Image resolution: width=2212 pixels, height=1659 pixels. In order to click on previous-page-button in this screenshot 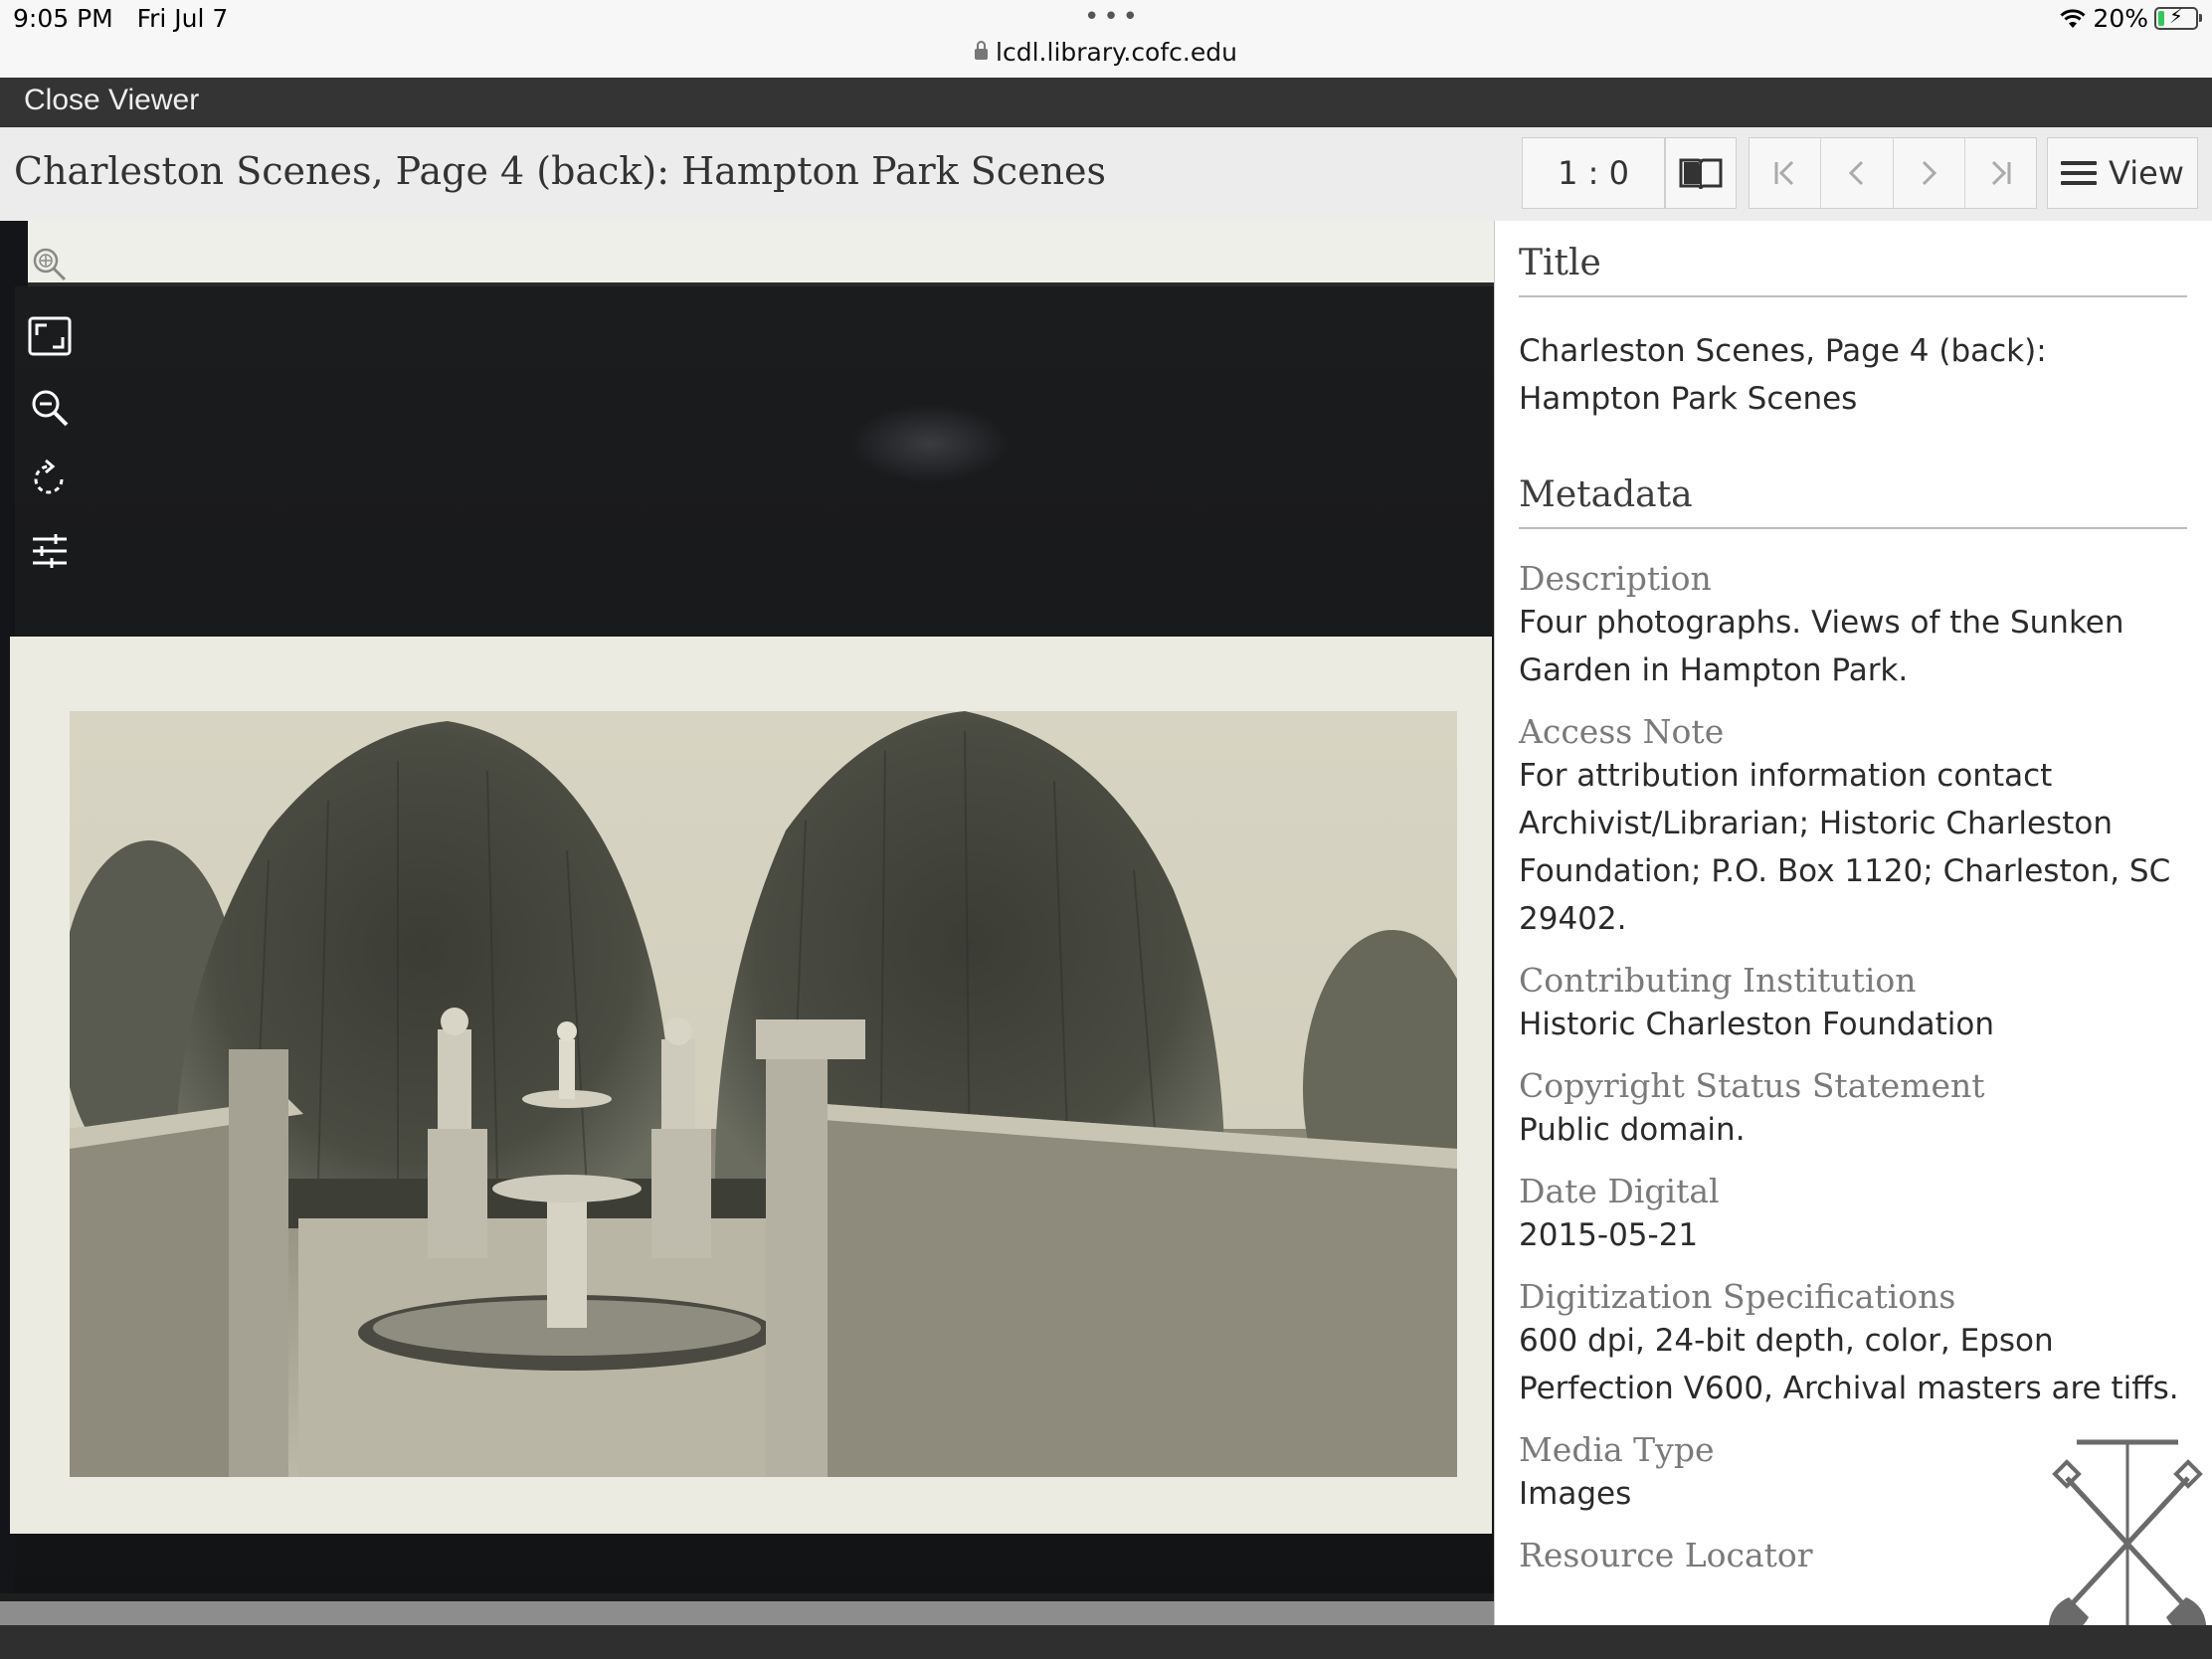, I will do `click(1857, 173)`.